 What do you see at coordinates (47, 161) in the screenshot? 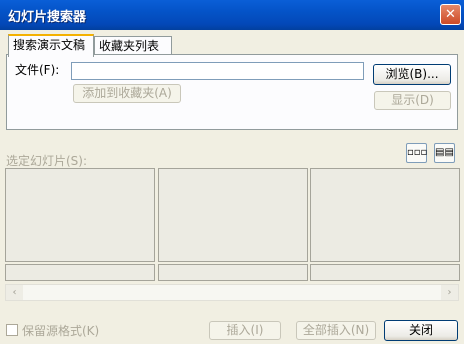
I see `selected-slides-label: 选定幻灯片(S):` at bounding box center [47, 161].